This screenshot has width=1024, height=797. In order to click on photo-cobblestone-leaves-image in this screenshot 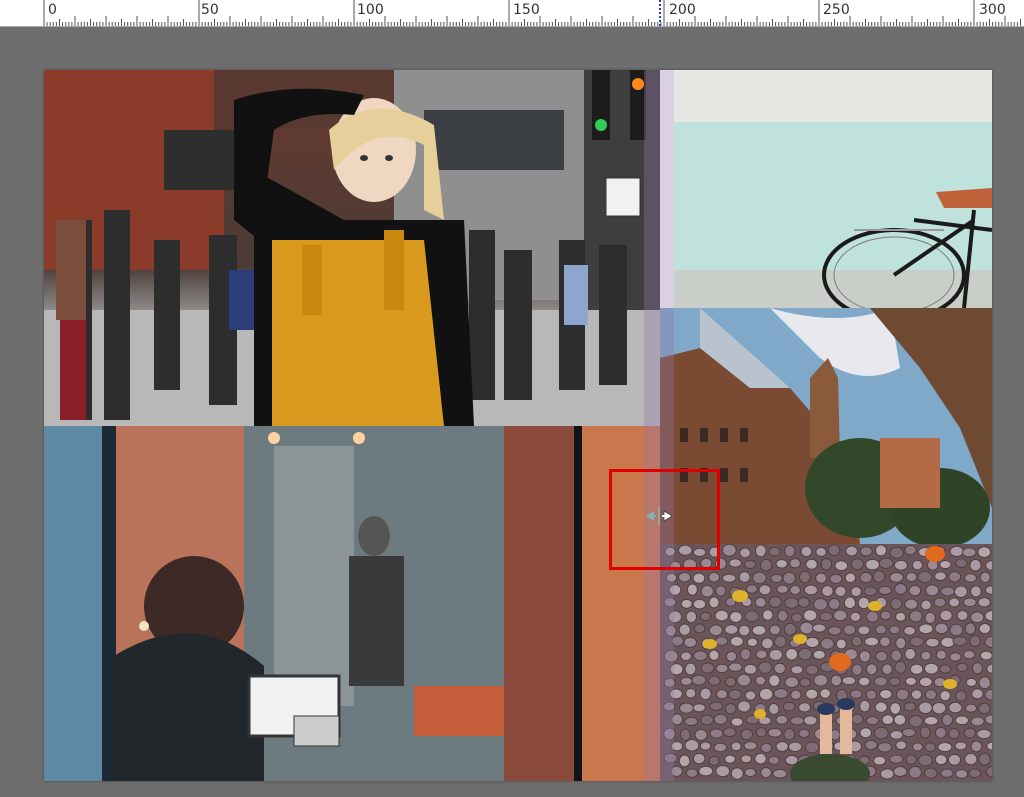, I will do `click(826, 662)`.